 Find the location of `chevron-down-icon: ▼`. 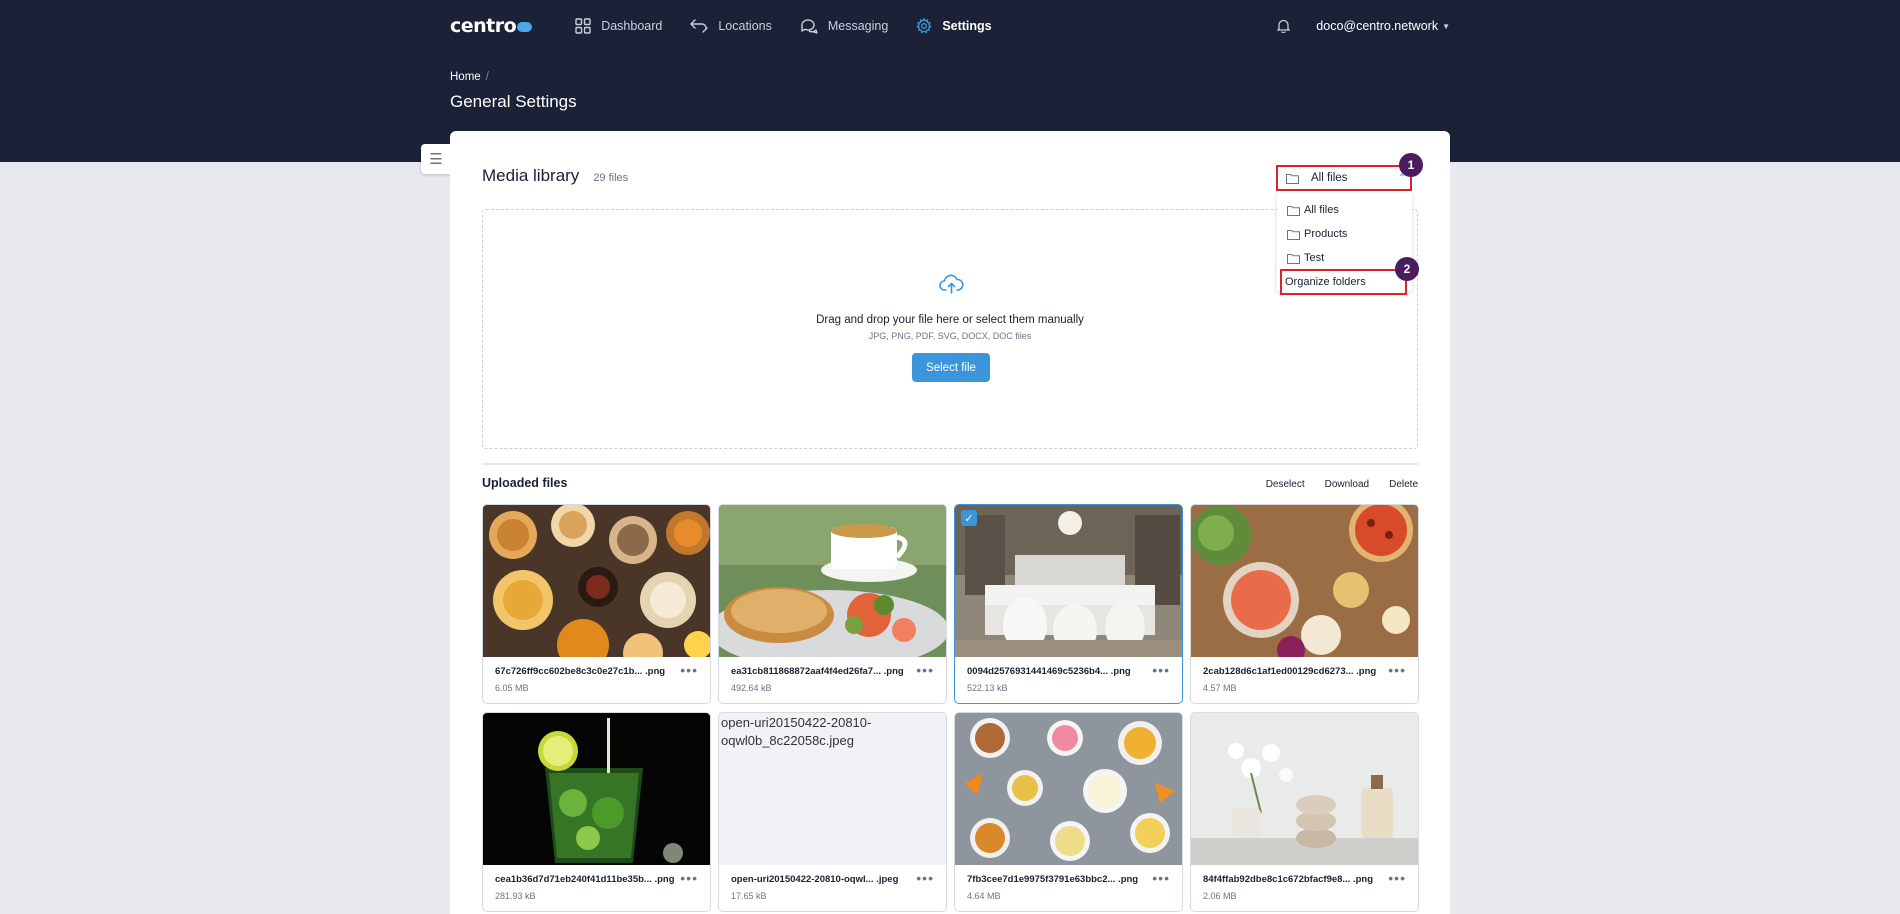

chevron-down-icon: ▼ is located at coordinates (1446, 26).